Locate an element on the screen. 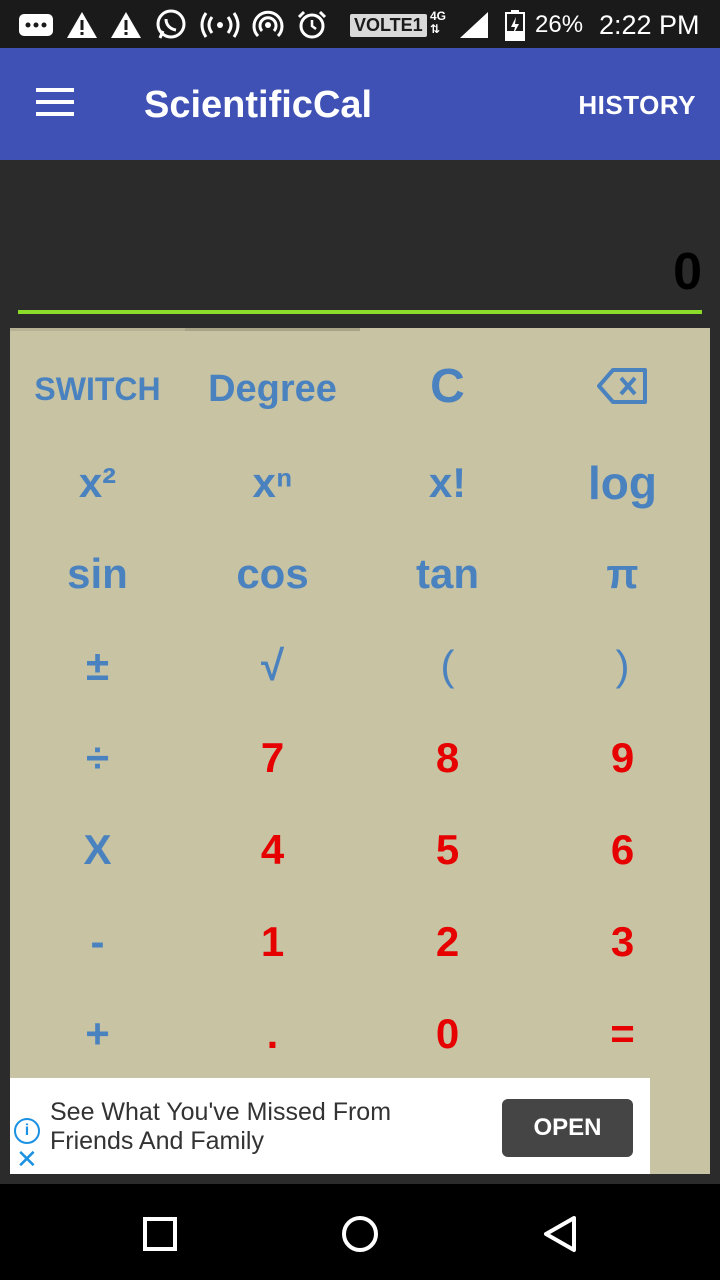  plus-minus-button: ± is located at coordinates (97, 666).